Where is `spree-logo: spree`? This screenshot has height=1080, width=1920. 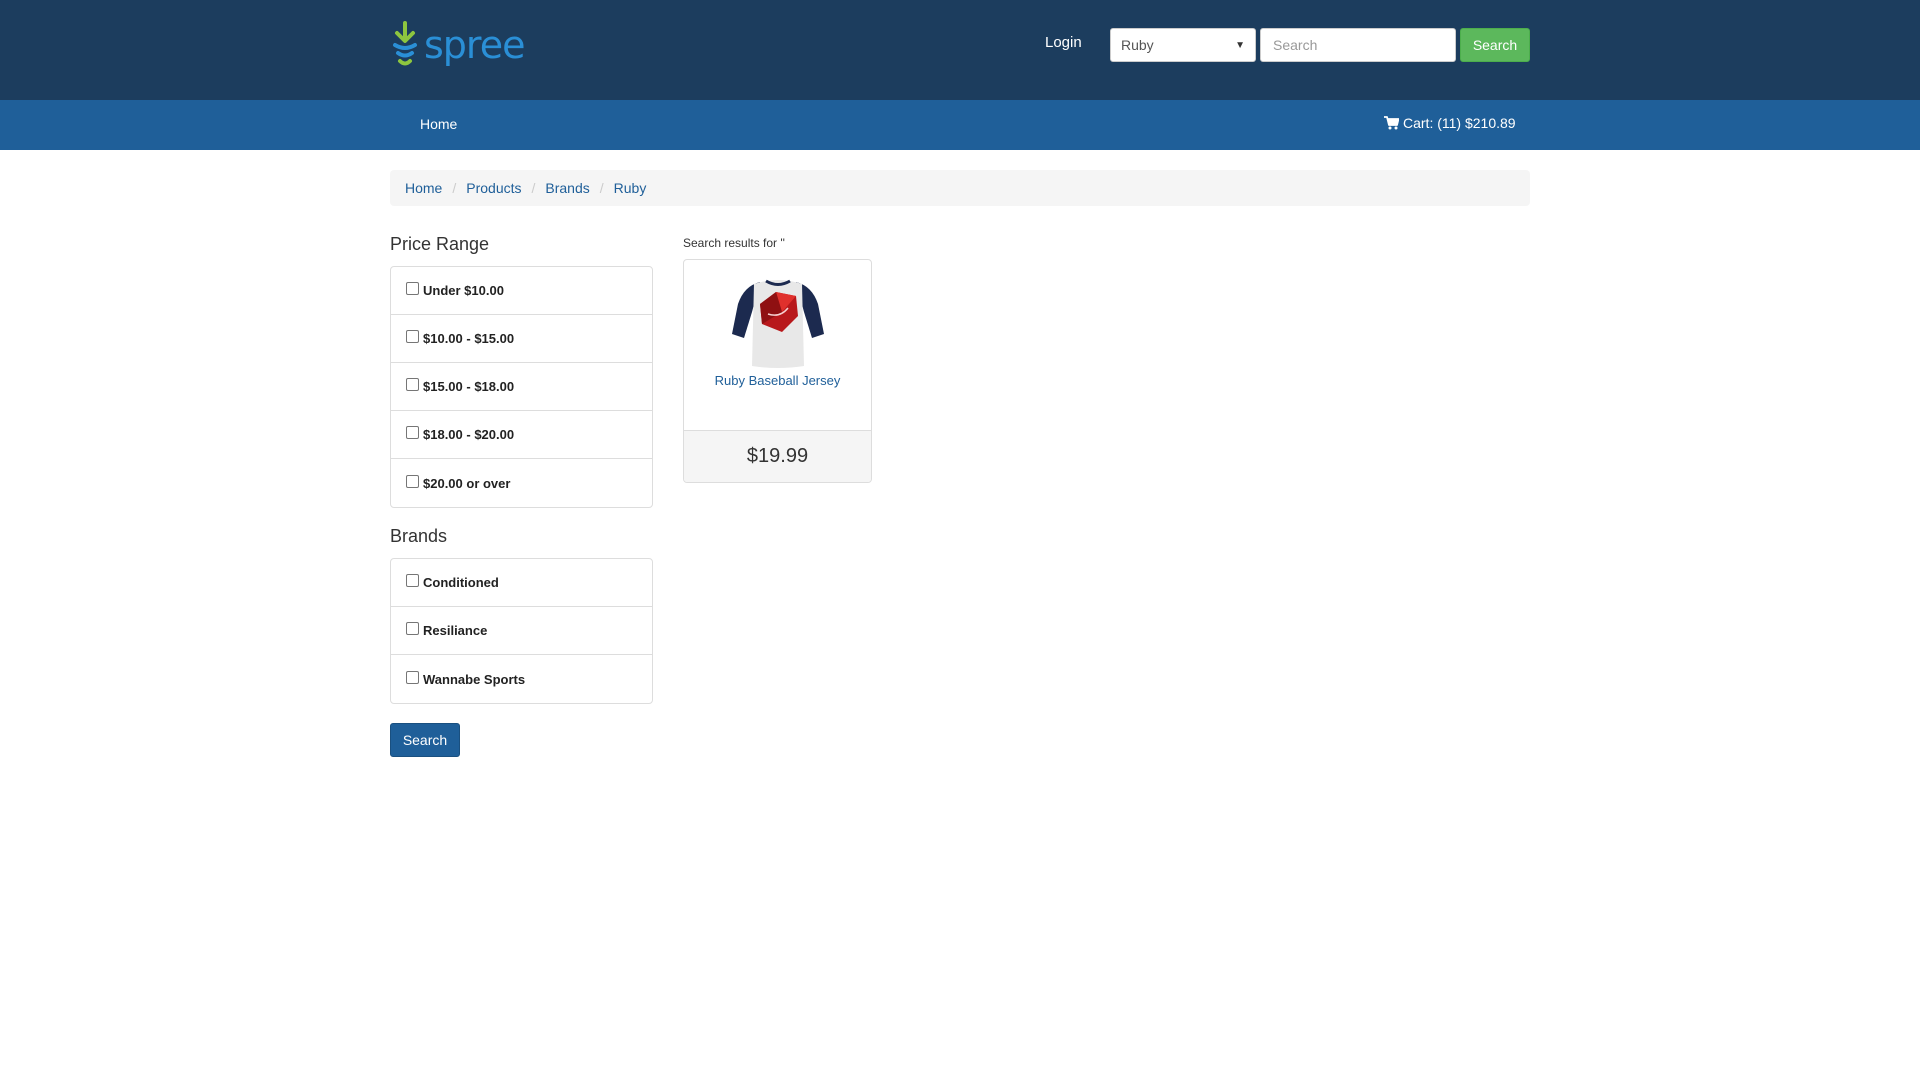
spree-logo: spree is located at coordinates (457, 45).